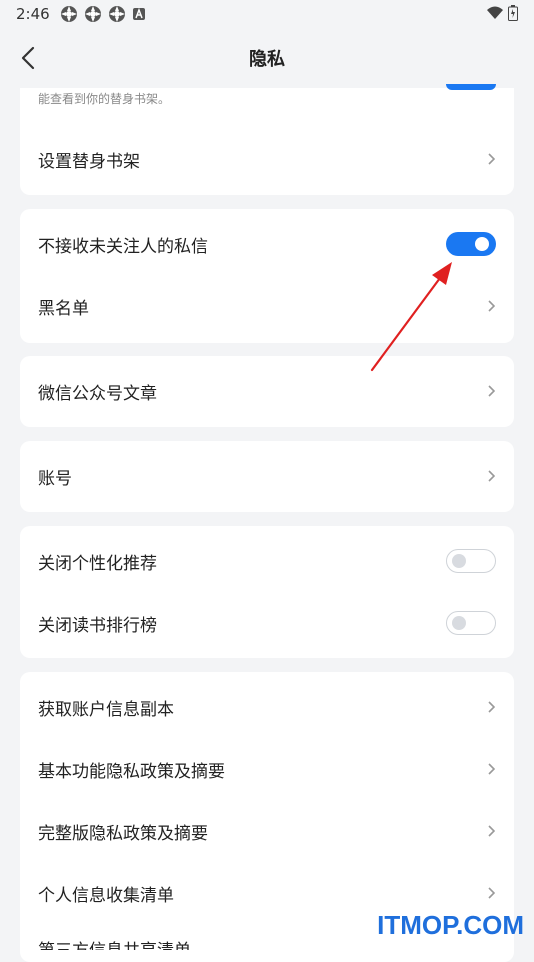 The image size is (534, 962). What do you see at coordinates (97, 393) in the screenshot?
I see `row-label: 微信公众号文章` at bounding box center [97, 393].